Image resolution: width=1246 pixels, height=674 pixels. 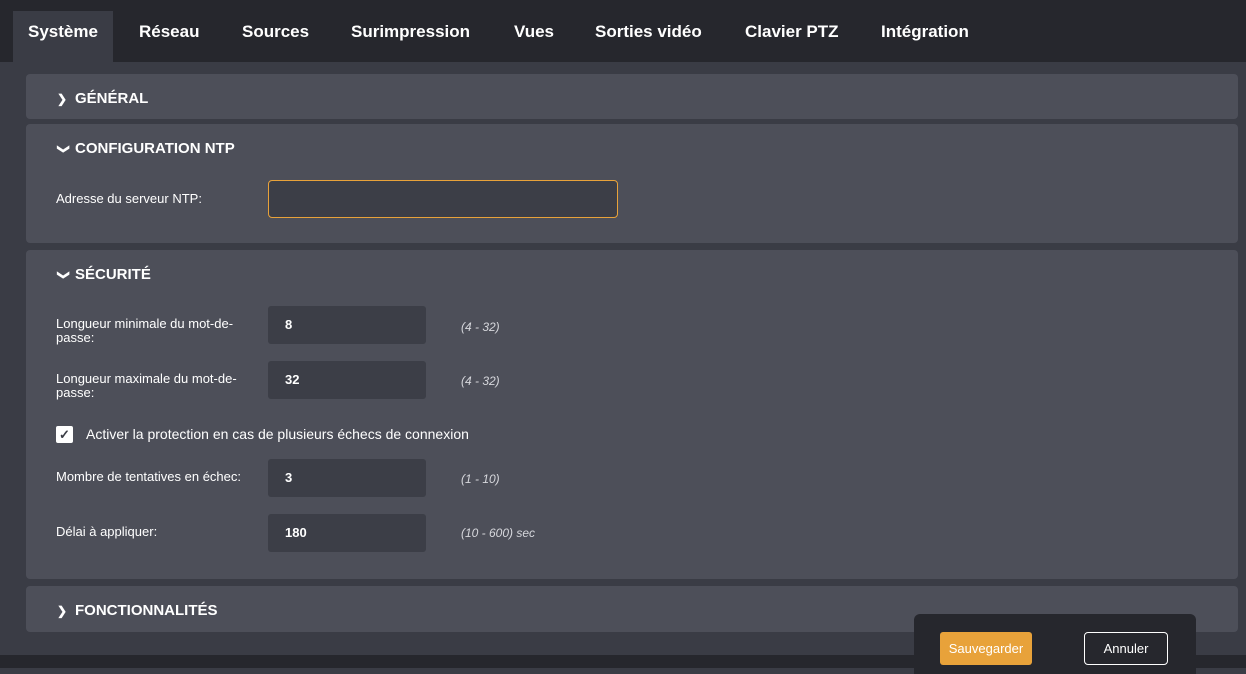 What do you see at coordinates (347, 478) in the screenshot?
I see `attempts-input: 3` at bounding box center [347, 478].